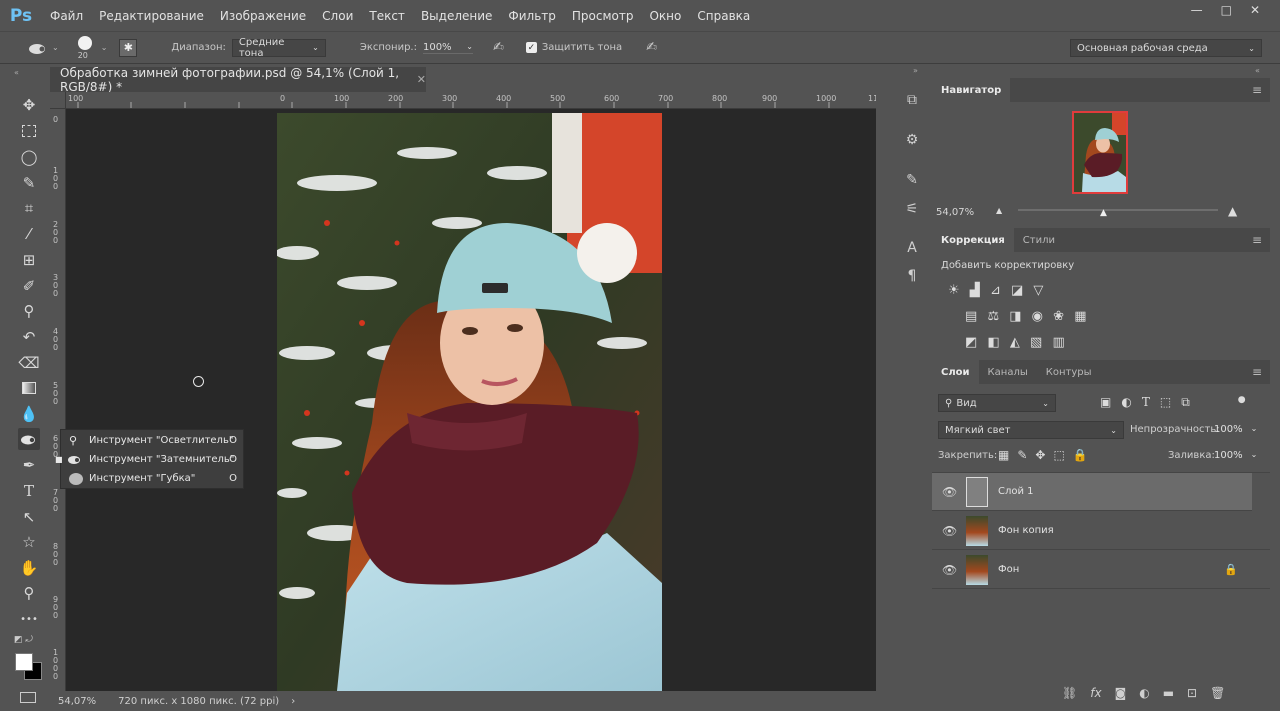  I want to click on invert-icon: ◩, so click(971, 342).